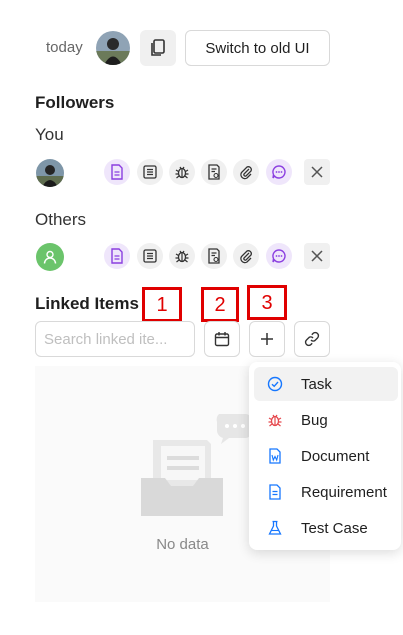  What do you see at coordinates (326, 528) in the screenshot?
I see `menu-item-test-case: Test Case` at bounding box center [326, 528].